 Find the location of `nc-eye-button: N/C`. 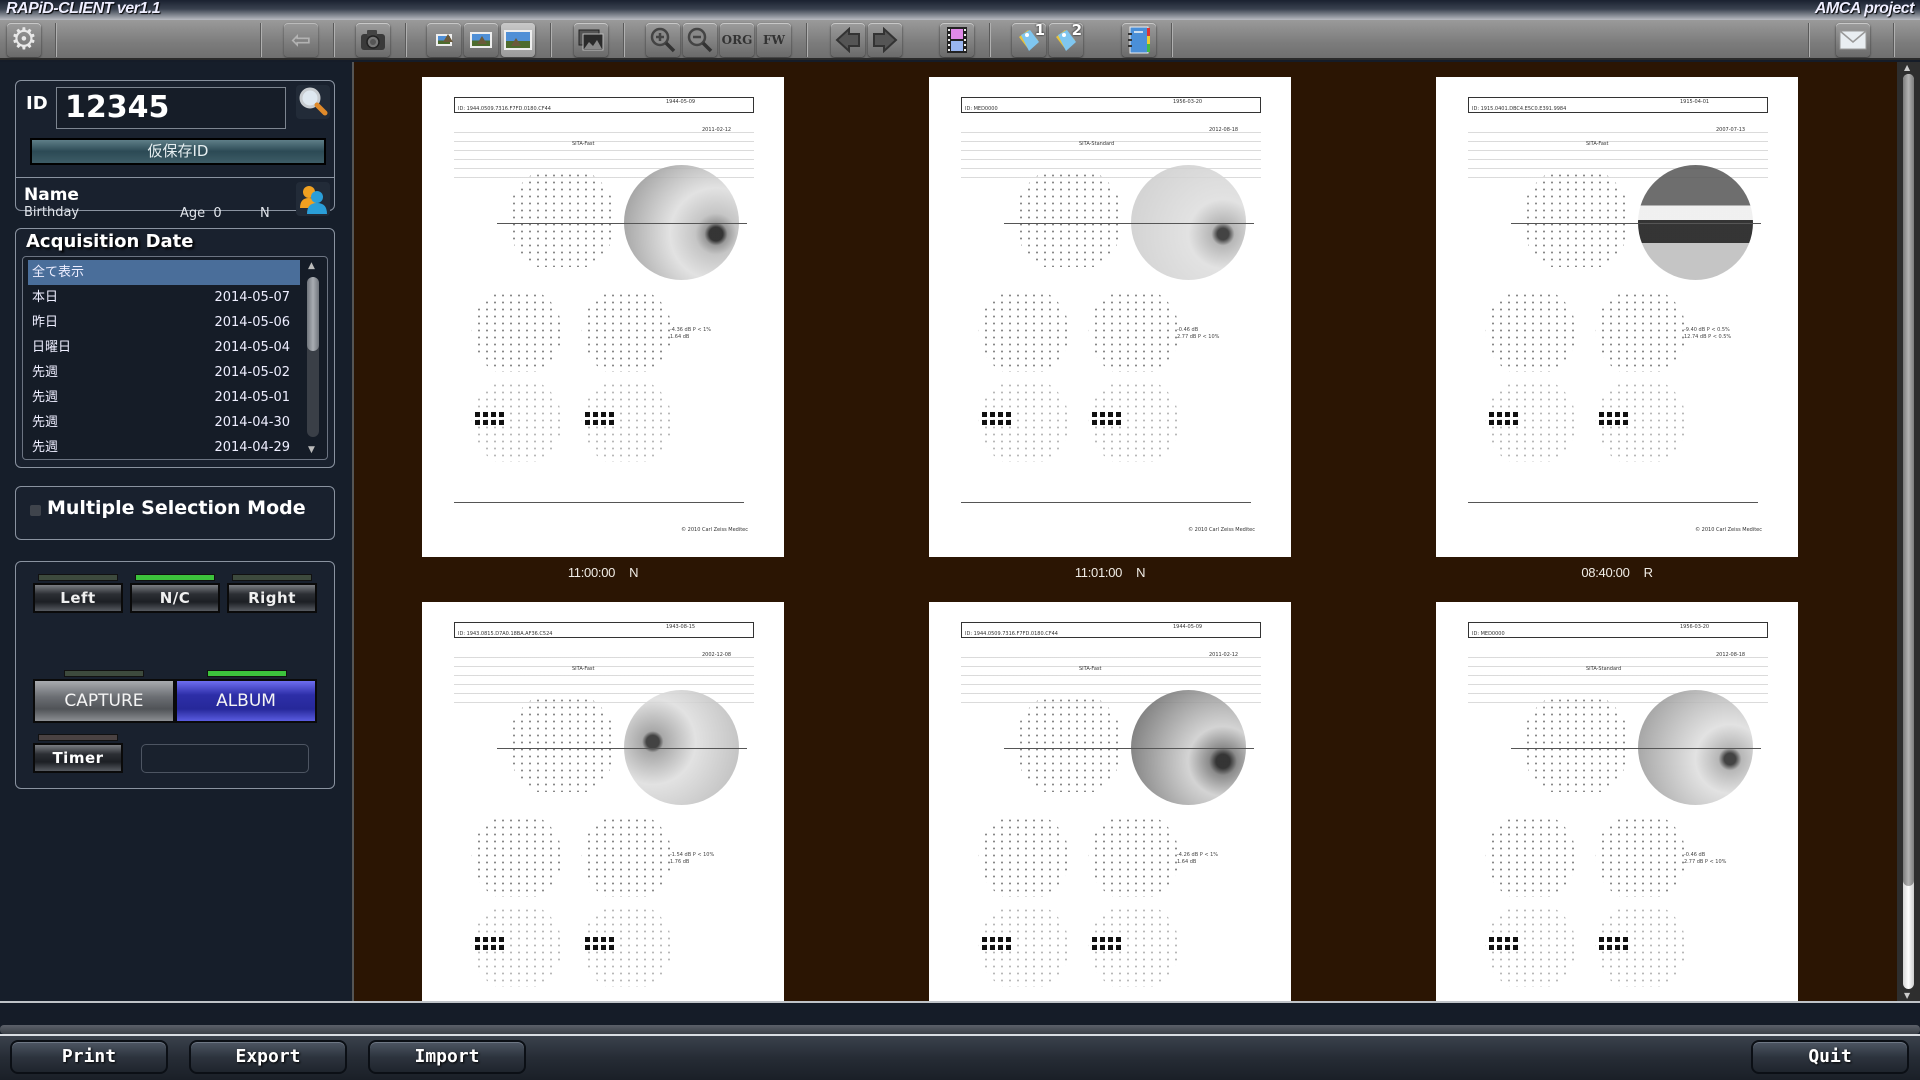

nc-eye-button: N/C is located at coordinates (175, 598).